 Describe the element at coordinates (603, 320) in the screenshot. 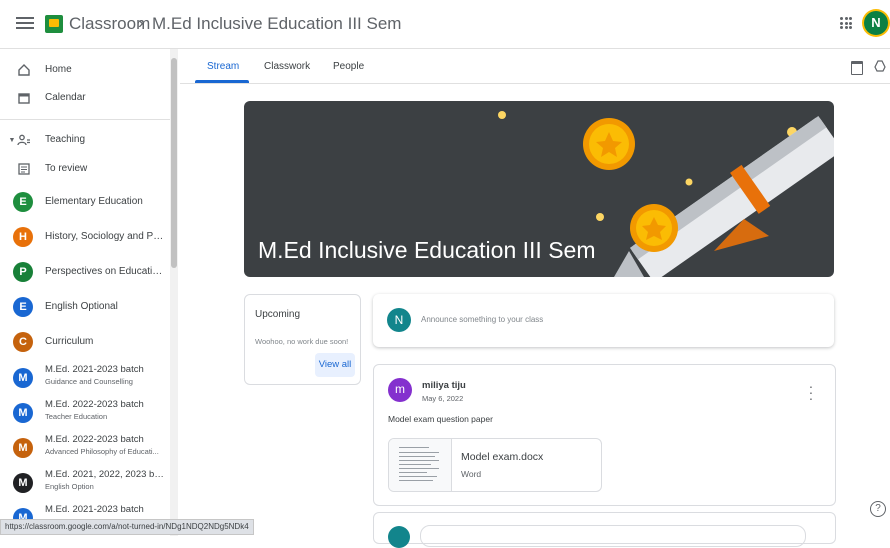

I see `announce-box: N Announce something to your class` at that location.